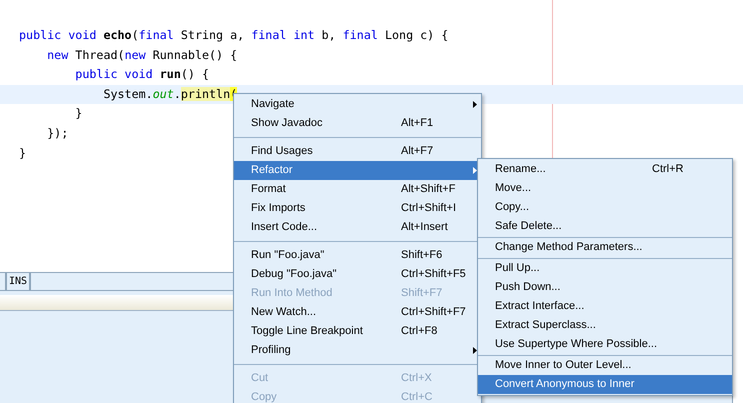  Describe the element at coordinates (142, 55) in the screenshot. I see `code-line: new Thread(new Runnable() {` at that location.